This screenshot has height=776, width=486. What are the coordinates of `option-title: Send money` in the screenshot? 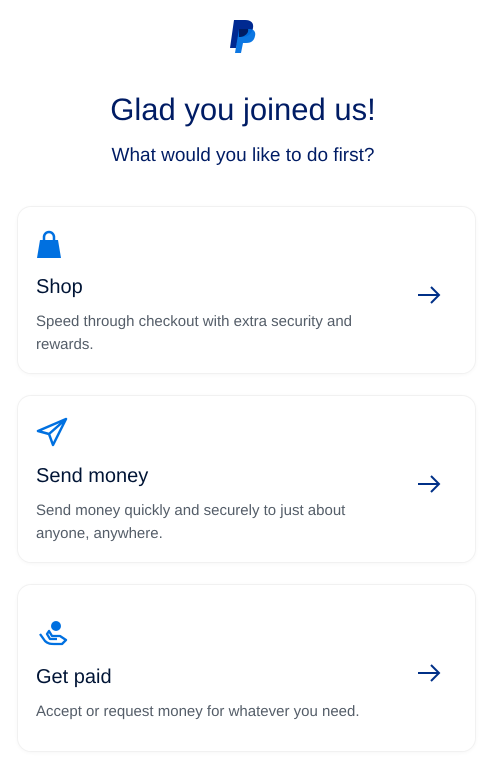 It's located at (93, 477).